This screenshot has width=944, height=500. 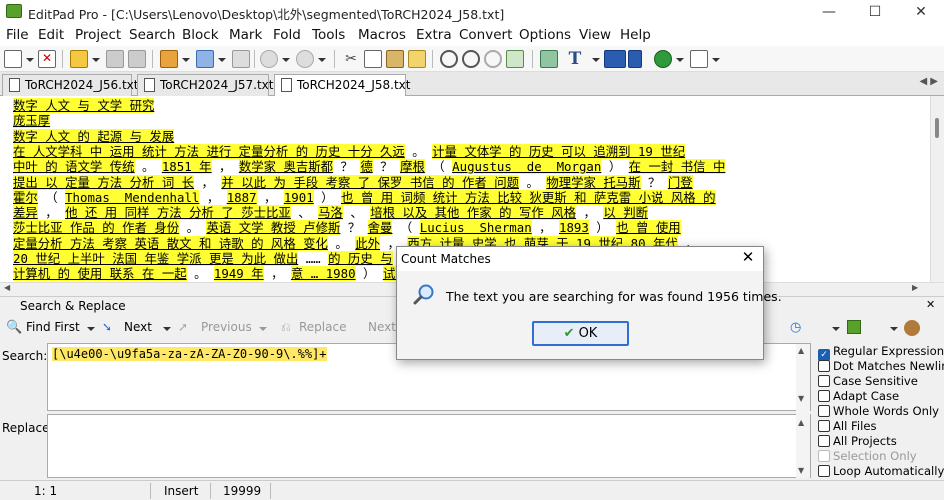 What do you see at coordinates (595, 35) in the screenshot?
I see `menu-view: View` at bounding box center [595, 35].